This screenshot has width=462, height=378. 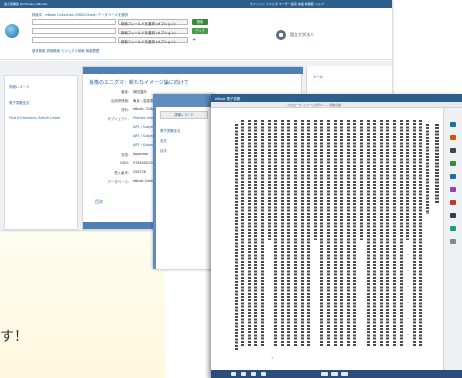 What do you see at coordinates (121, 173) in the screenshot?
I see `field-key: 受入番号:` at bounding box center [121, 173].